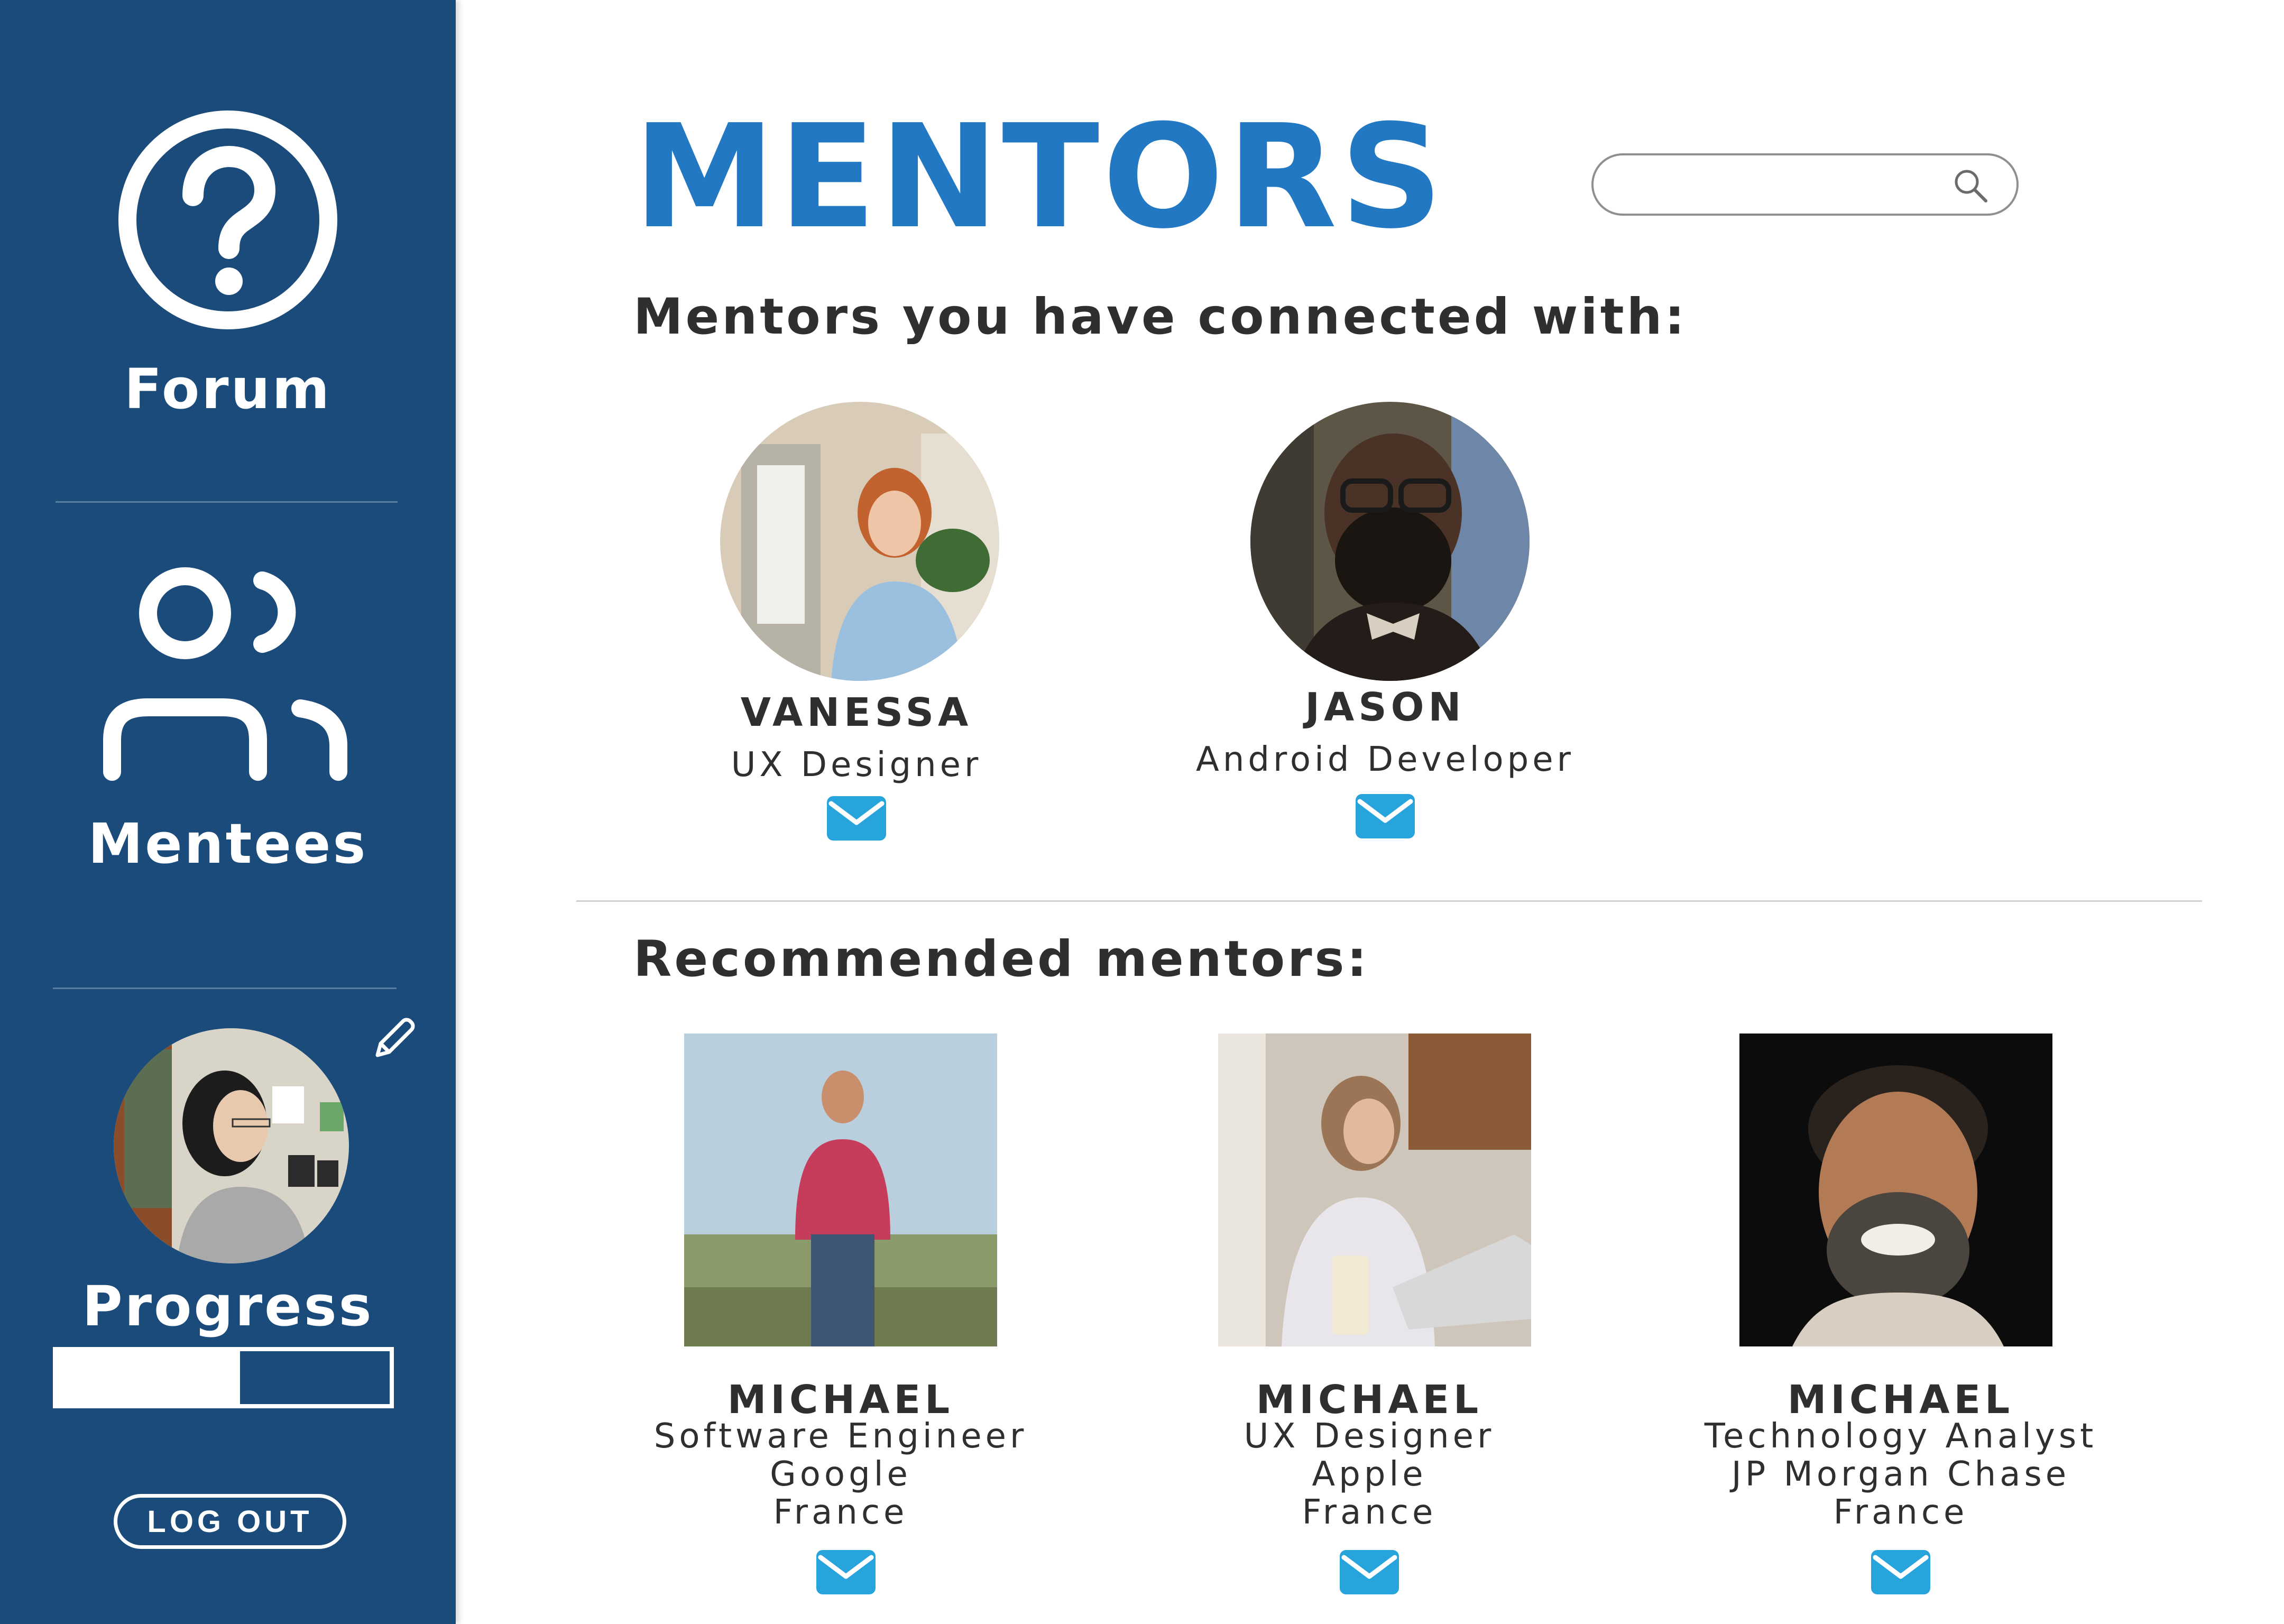 The image size is (2284, 1624). What do you see at coordinates (840, 1474) in the screenshot?
I see `mentor-company: Google` at bounding box center [840, 1474].